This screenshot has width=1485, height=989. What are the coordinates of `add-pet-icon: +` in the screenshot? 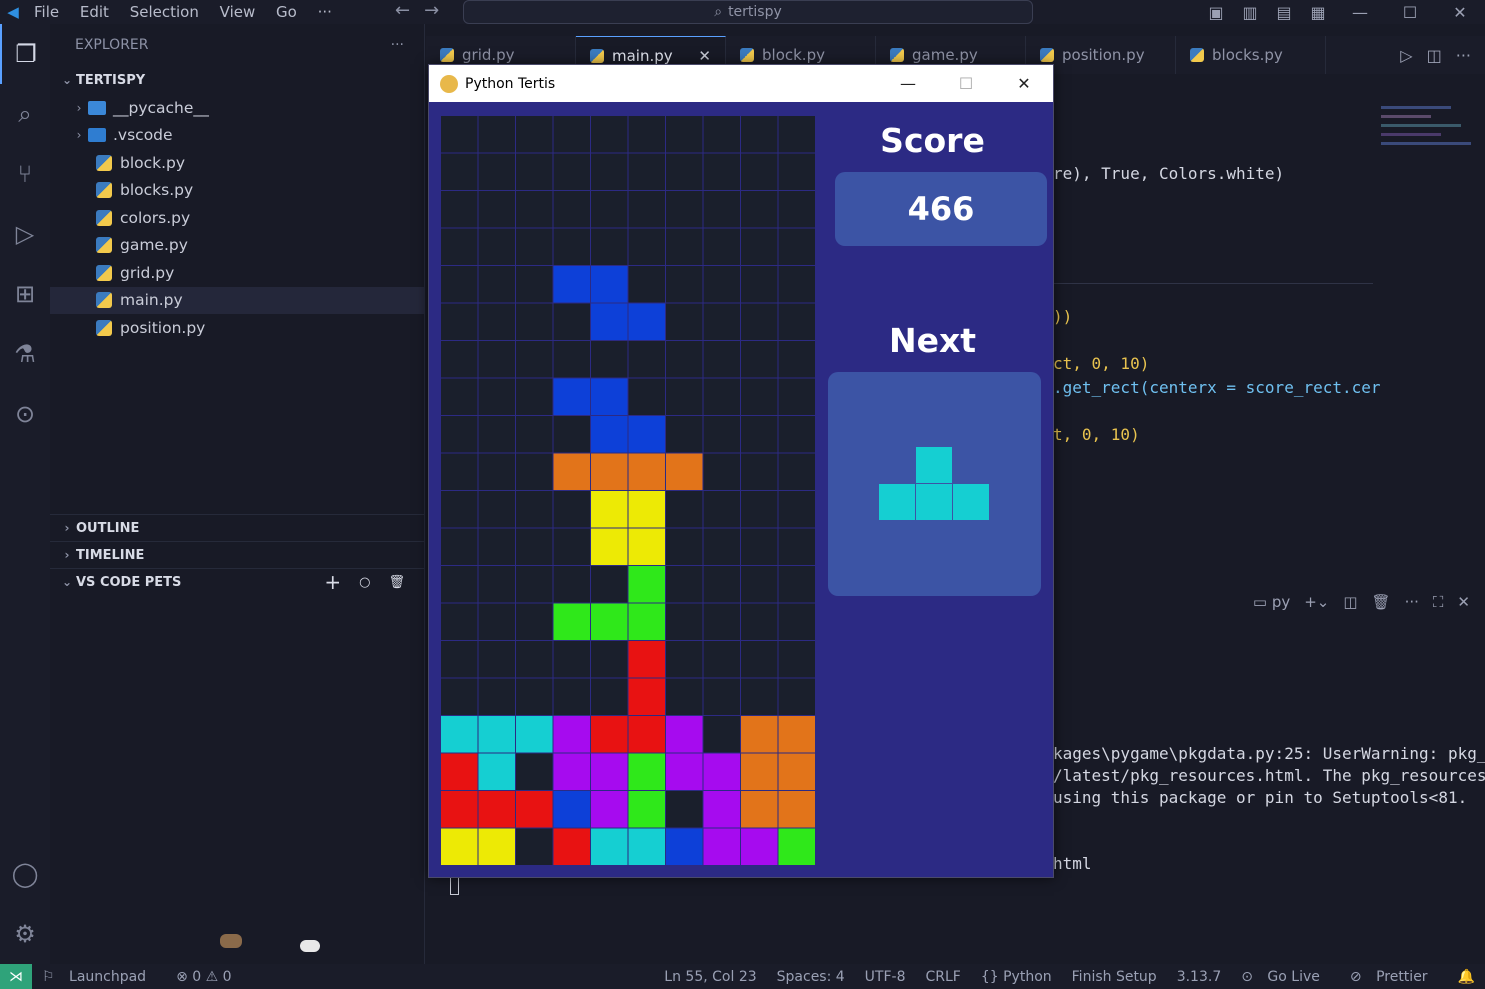 It's located at (332, 582).